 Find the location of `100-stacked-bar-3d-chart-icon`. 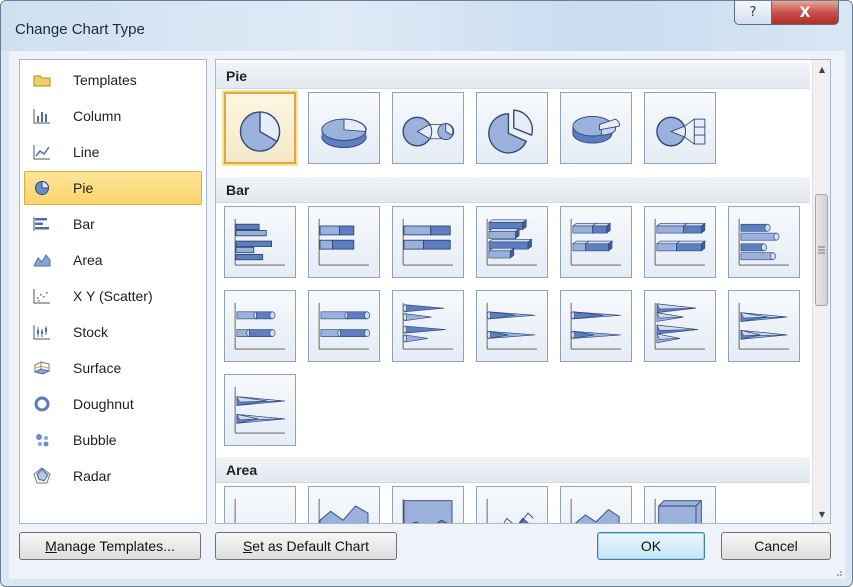

100-stacked-bar-3d-chart-icon is located at coordinates (680, 242).